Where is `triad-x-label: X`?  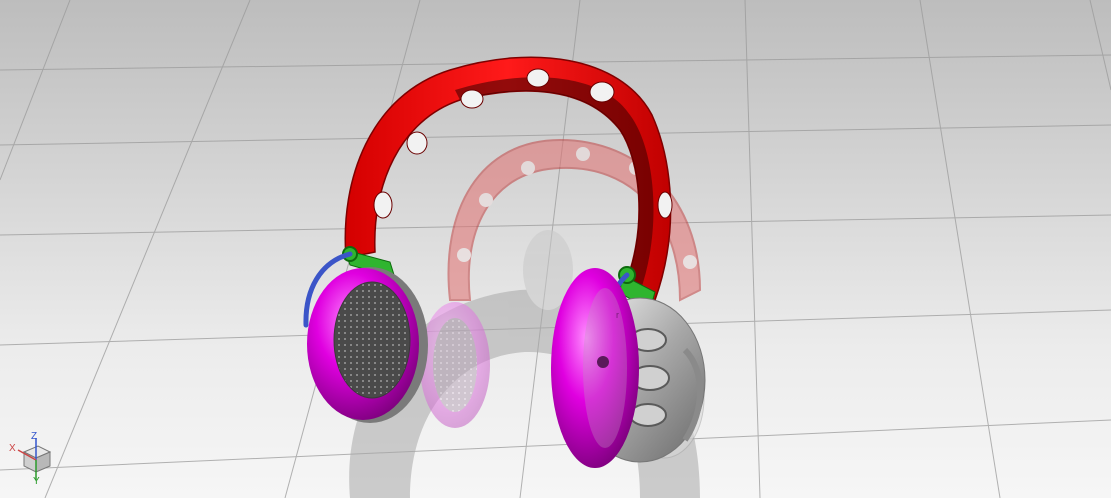 triad-x-label: X is located at coordinates (12, 448).